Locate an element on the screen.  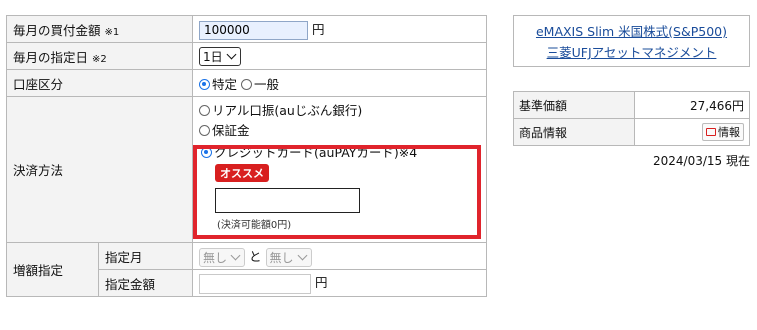
info-button-label: 情報 is located at coordinates (729, 132).